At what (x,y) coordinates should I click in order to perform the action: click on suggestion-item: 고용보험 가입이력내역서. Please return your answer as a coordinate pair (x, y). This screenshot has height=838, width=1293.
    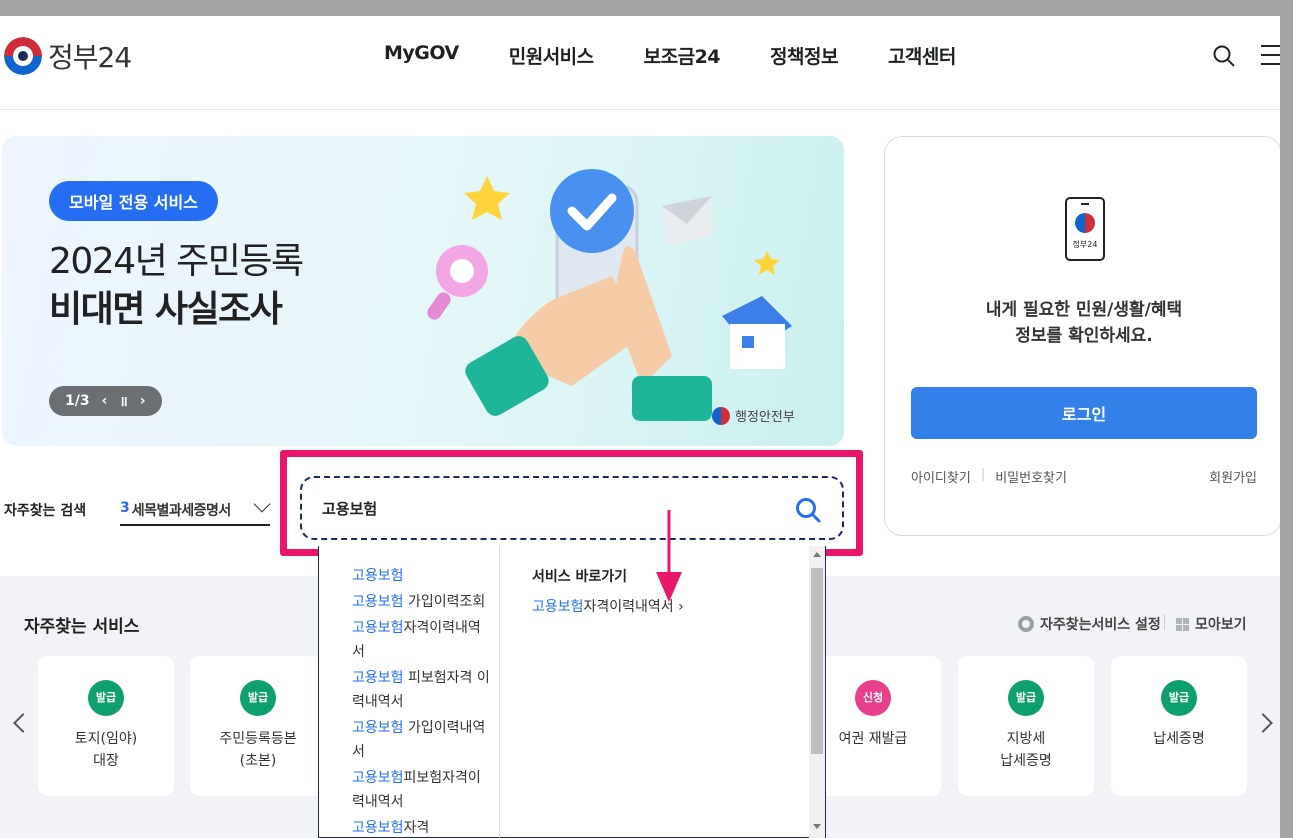
    Looking at the image, I should click on (422, 740).